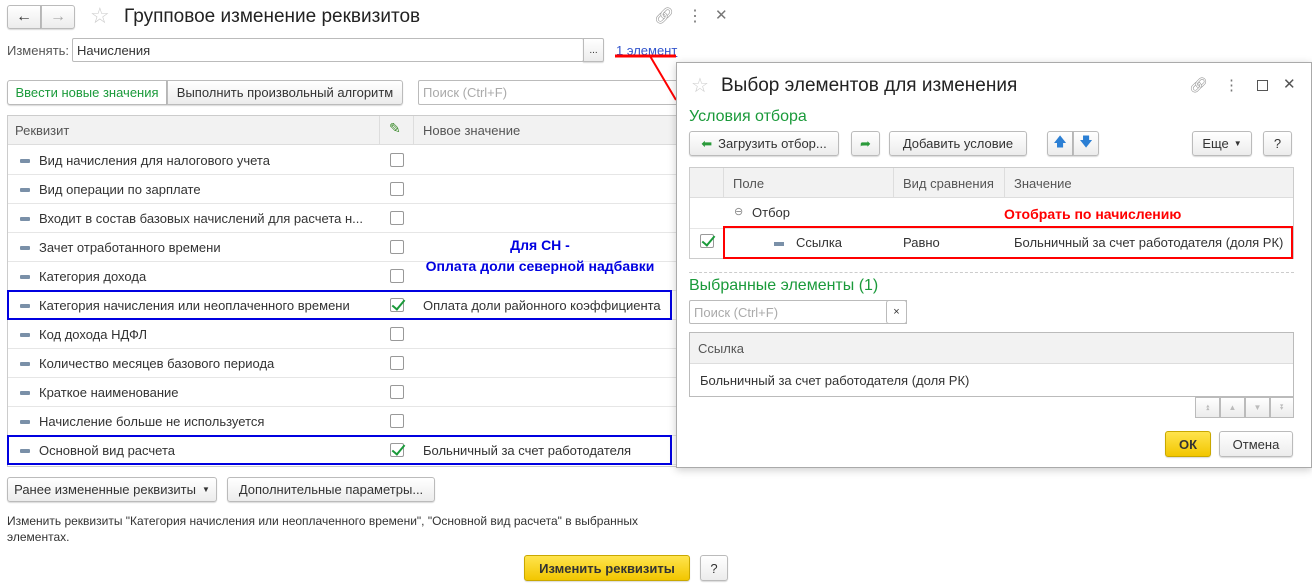 The image size is (1312, 588). Describe the element at coordinates (471, 130) in the screenshot. I see `column-header-new-value: Новое значение` at that location.